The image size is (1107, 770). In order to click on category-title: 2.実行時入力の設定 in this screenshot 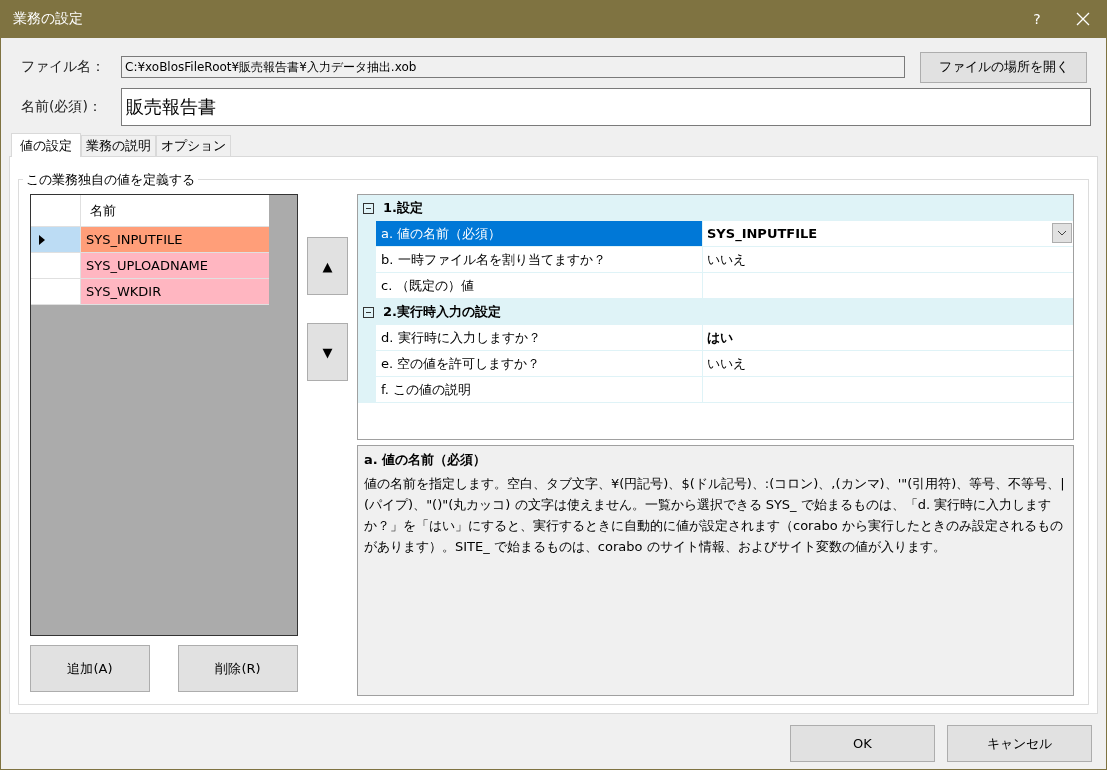, I will do `click(442, 312)`.